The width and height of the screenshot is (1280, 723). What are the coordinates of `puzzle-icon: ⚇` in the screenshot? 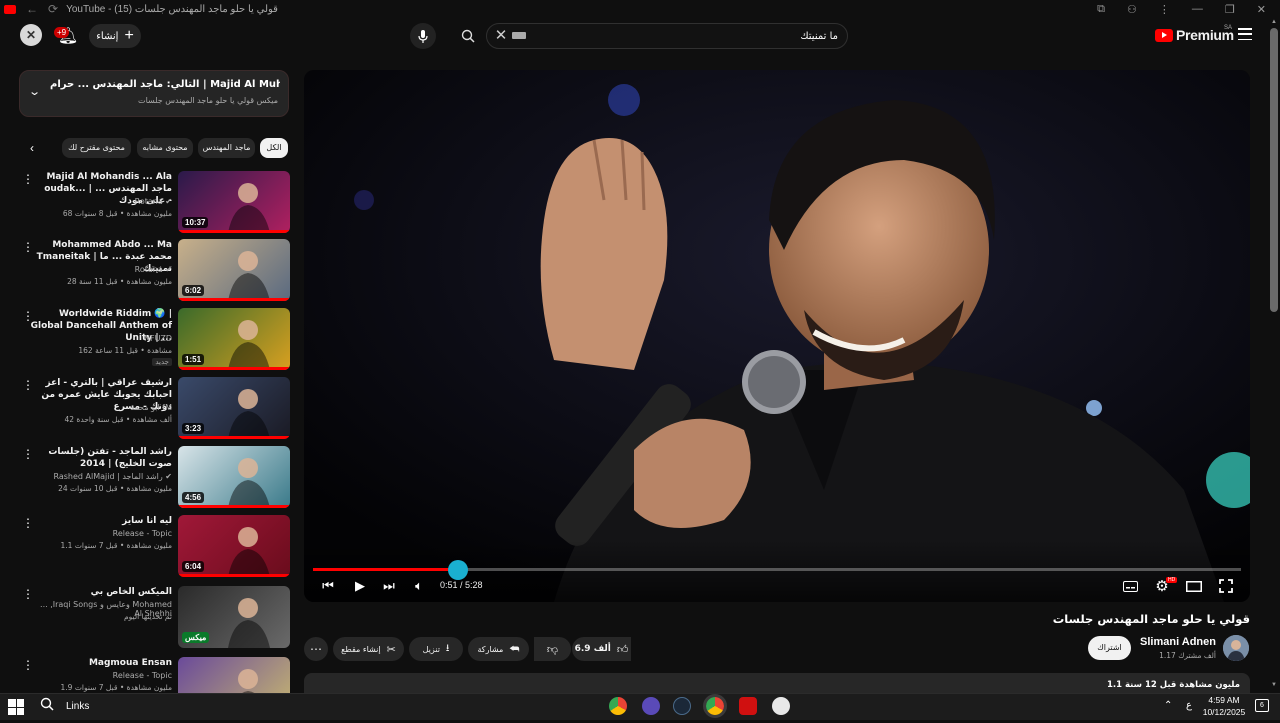 It's located at (1132, 9).